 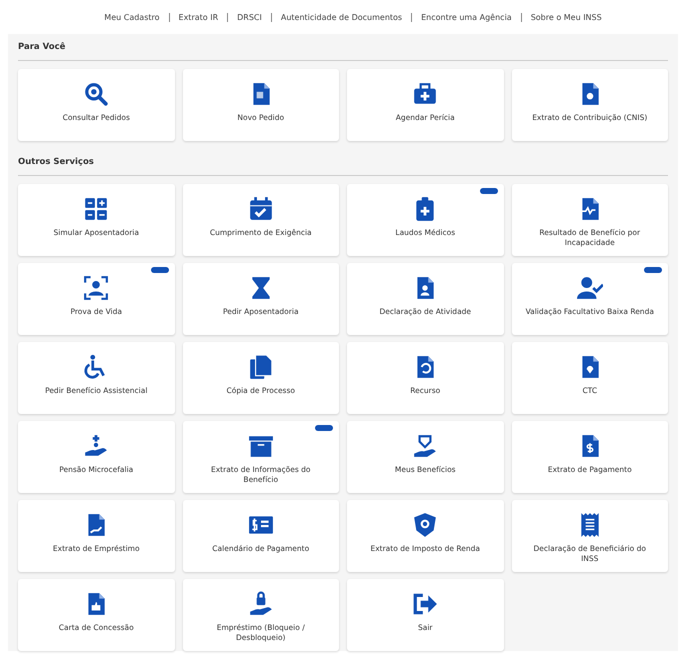 I want to click on person-check-icon, so click(x=589, y=288).